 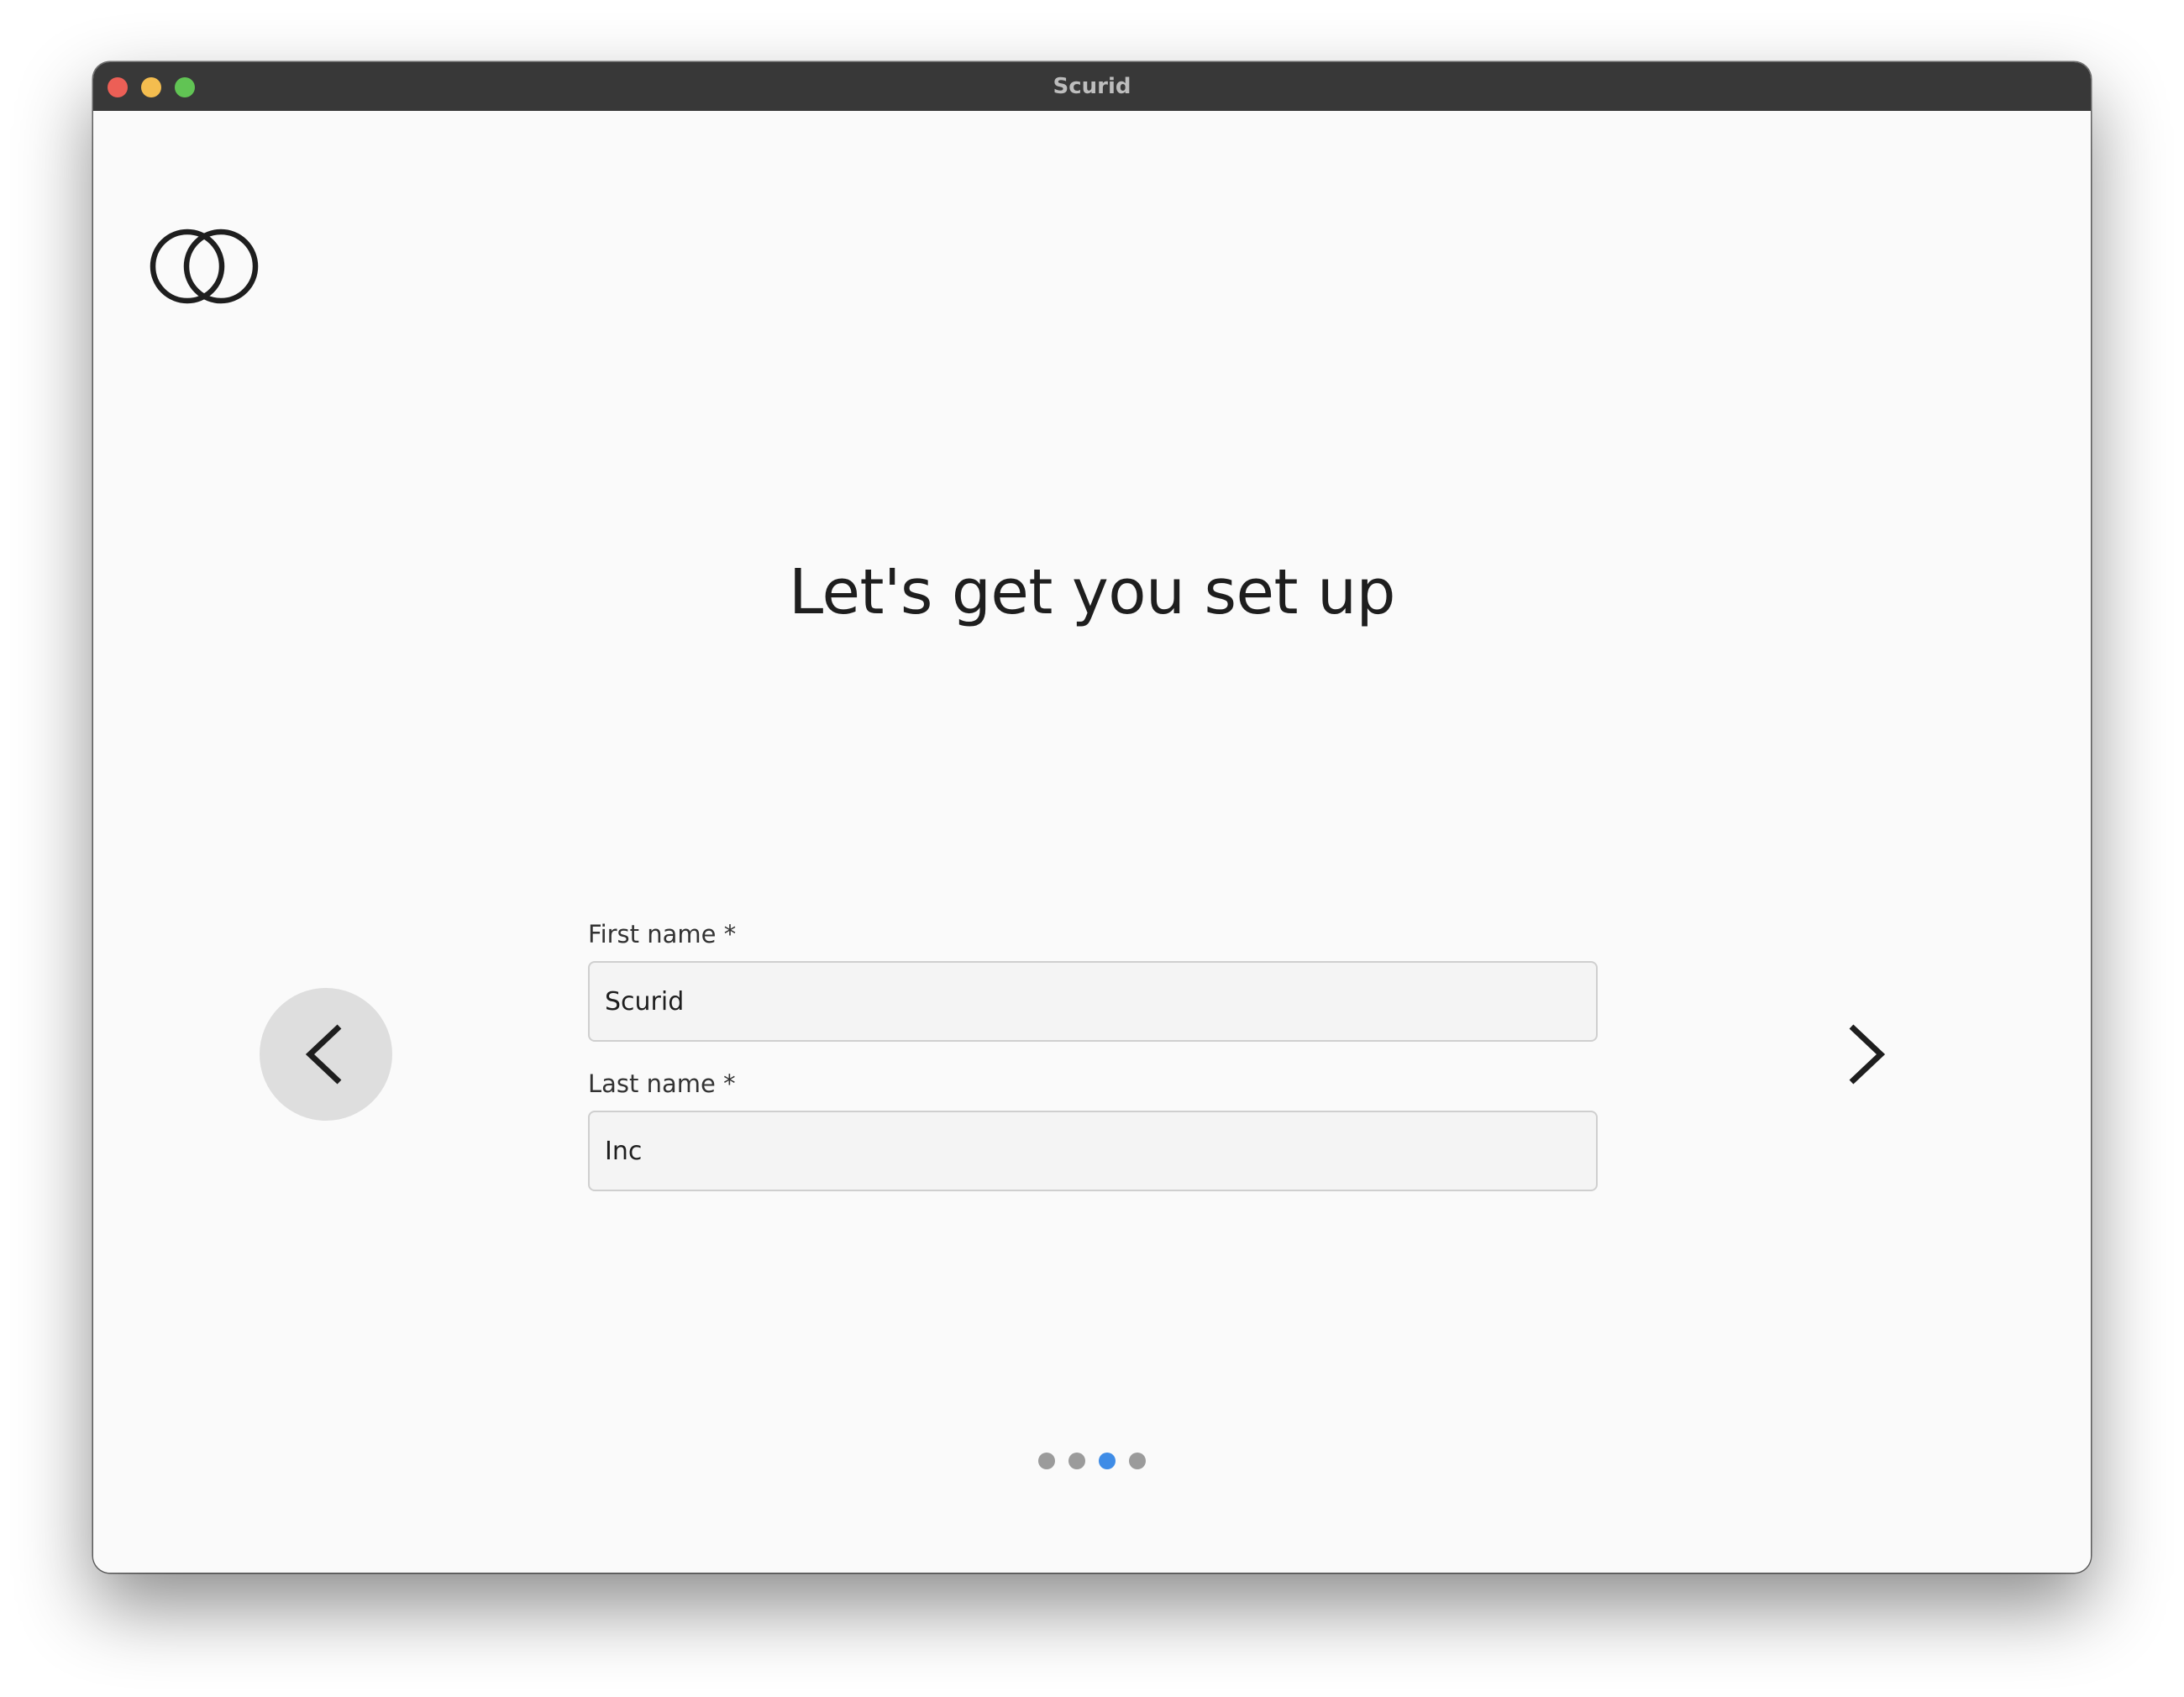 I want to click on window-title: Scurid, so click(x=1092, y=86).